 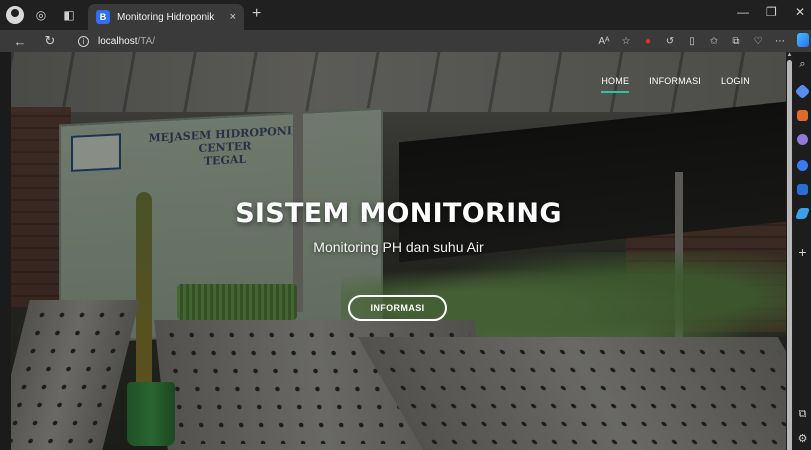 I want to click on adblock-extension-icon: ●, so click(x=648, y=41).